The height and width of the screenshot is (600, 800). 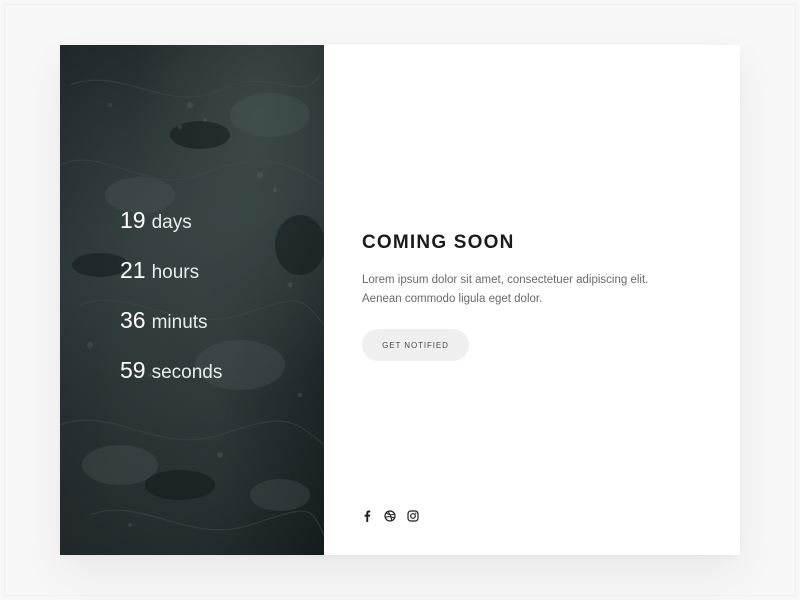 What do you see at coordinates (133, 220) in the screenshot?
I see `days-value: 19` at bounding box center [133, 220].